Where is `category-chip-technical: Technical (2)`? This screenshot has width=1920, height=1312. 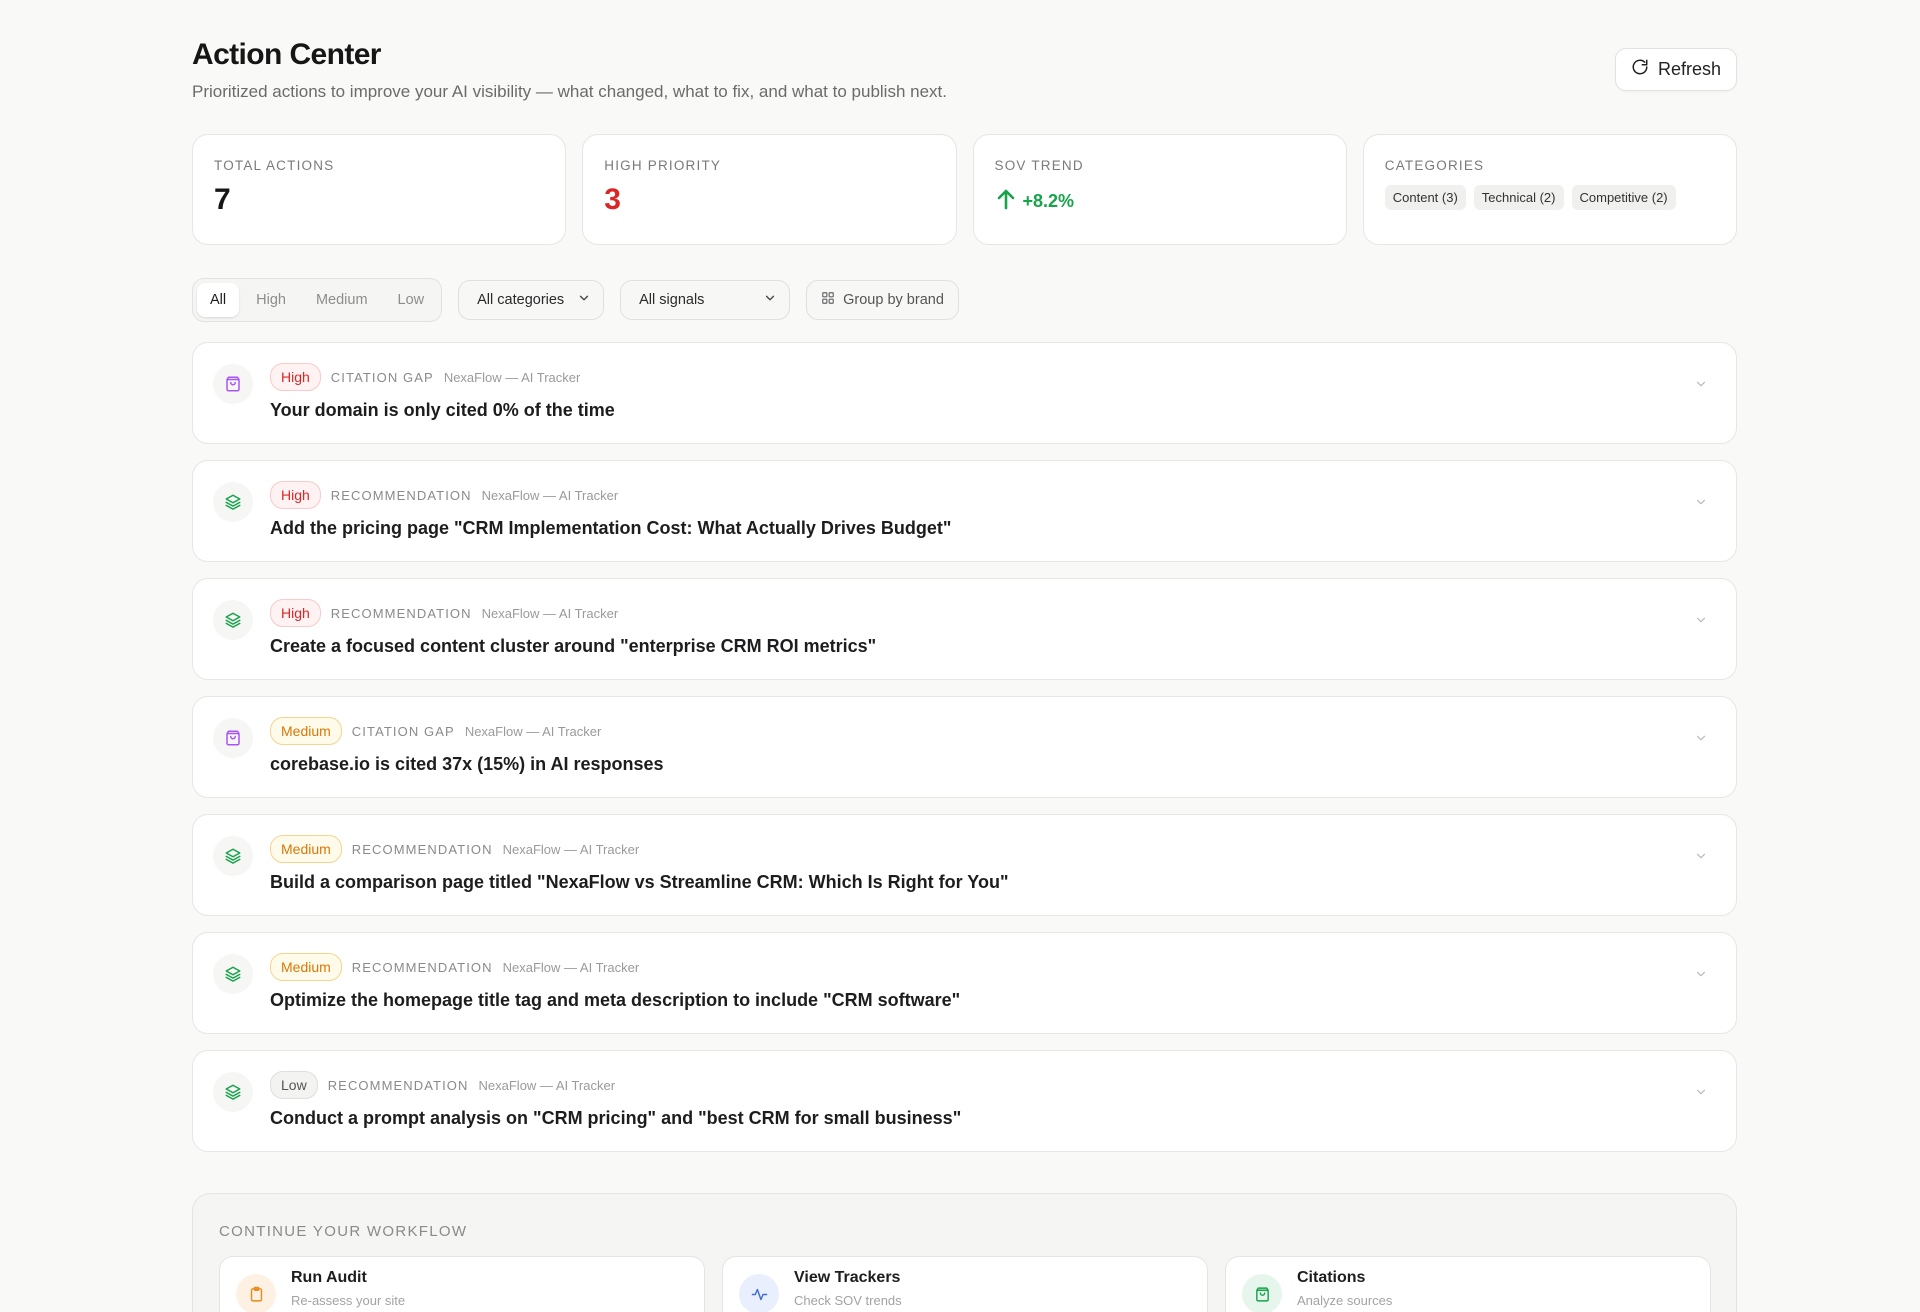
category-chip-technical: Technical (2) is located at coordinates (1518, 197).